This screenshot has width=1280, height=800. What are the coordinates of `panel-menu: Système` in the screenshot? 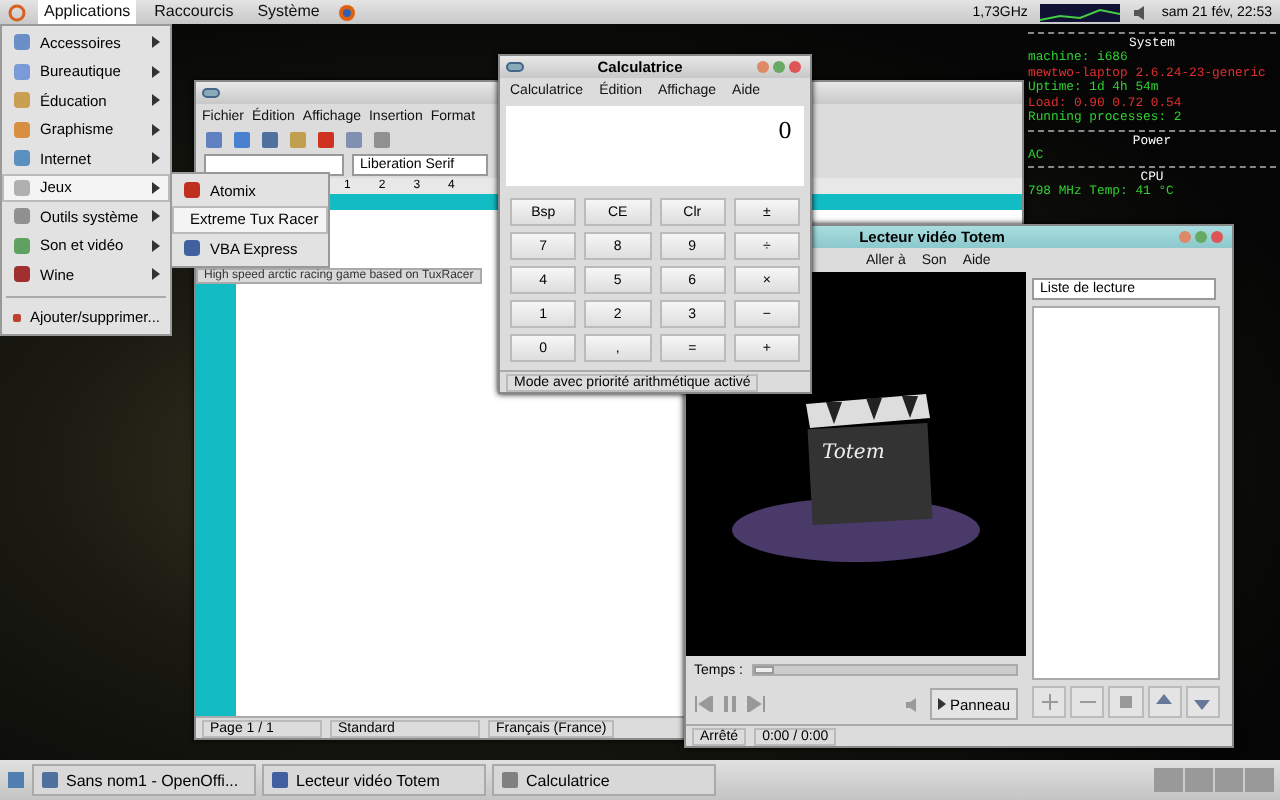 It's located at (288, 12).